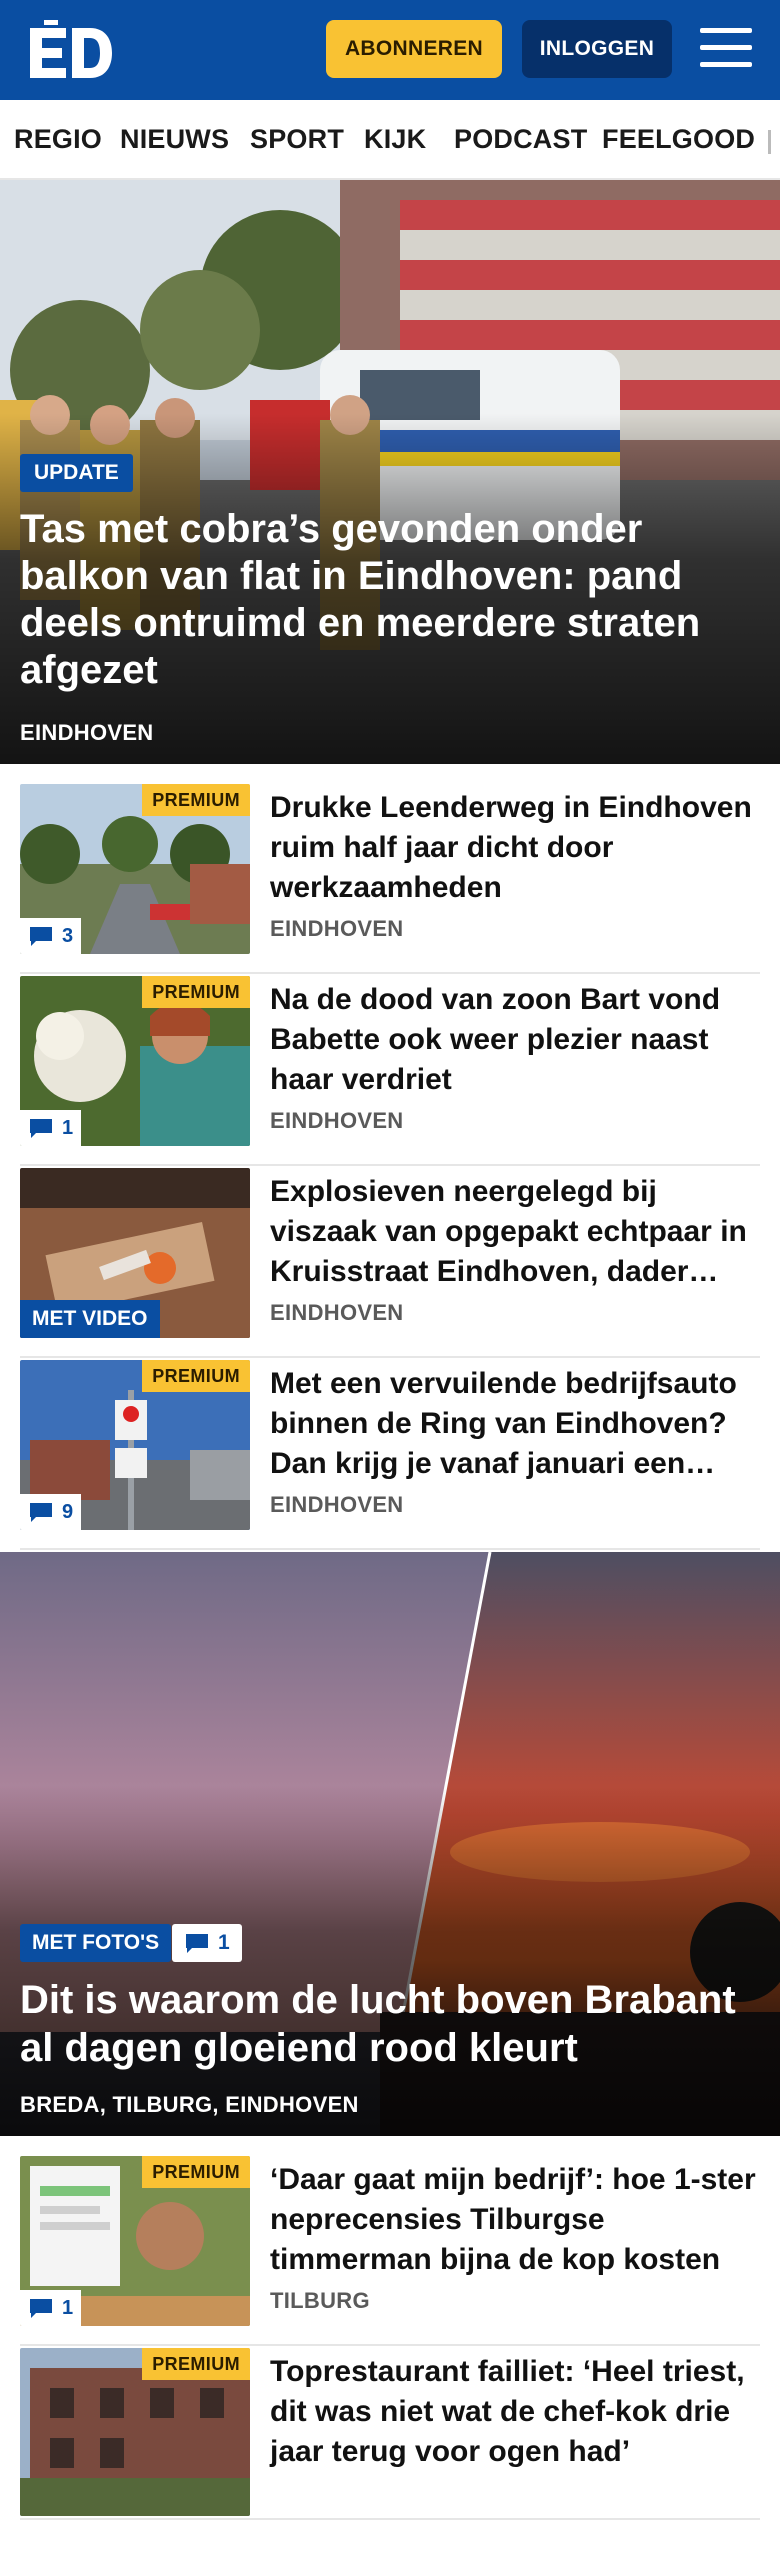 The image size is (780, 2560). What do you see at coordinates (96, 1943) in the screenshot?
I see `photos-label: MET FOTO'S` at bounding box center [96, 1943].